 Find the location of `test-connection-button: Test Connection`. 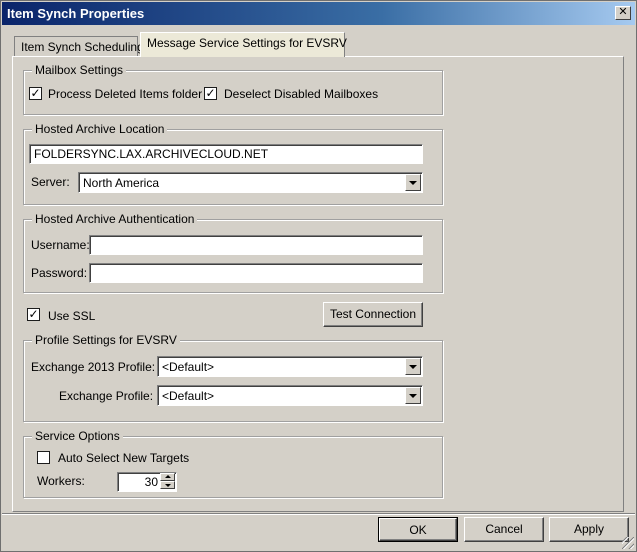

test-connection-button: Test Connection is located at coordinates (373, 314).